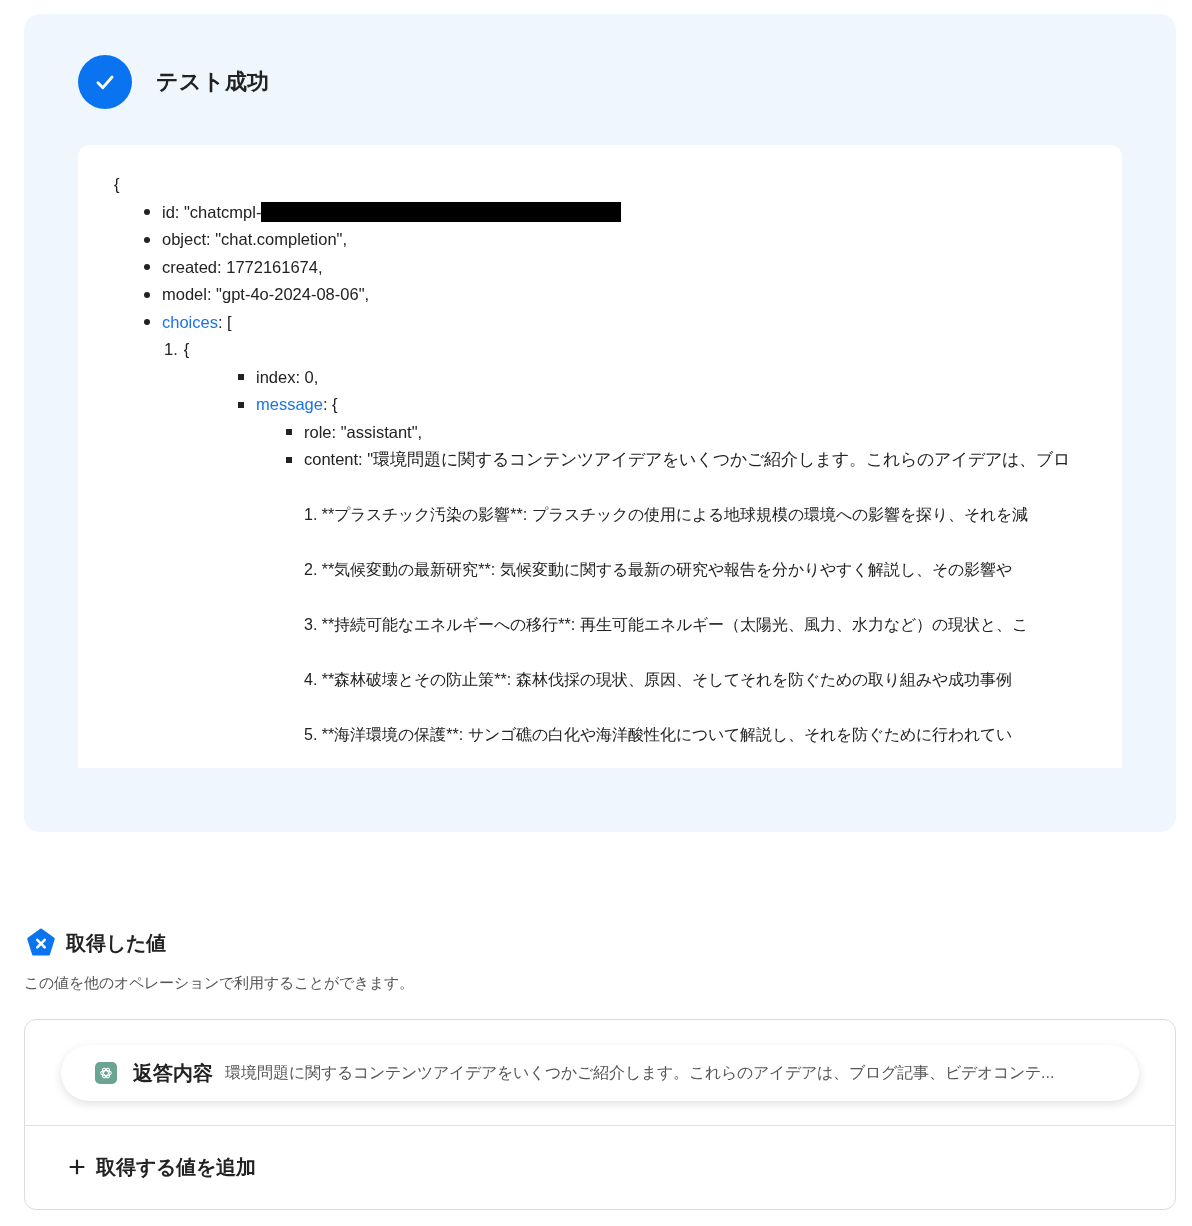 This screenshot has width=1192, height=1226. What do you see at coordinates (224, 322) in the screenshot?
I see `json-text: : [` at bounding box center [224, 322].